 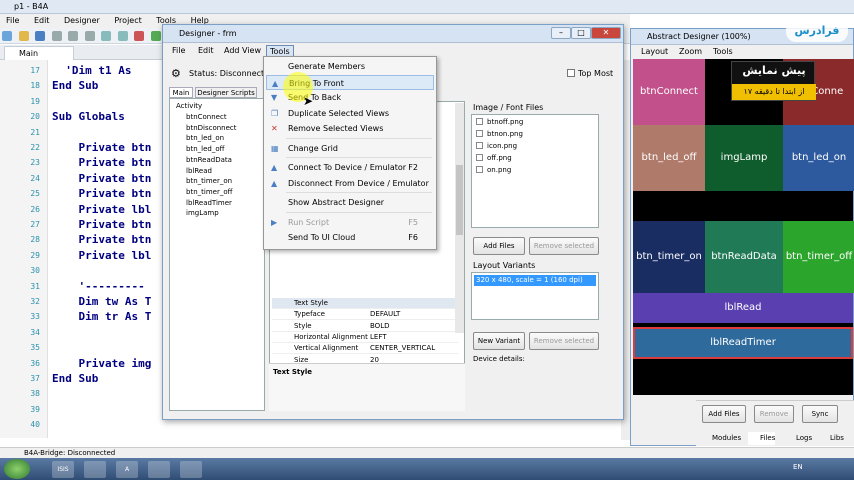 I want to click on menu-item-send-to-ui-cloud: Send To UI Cloud F6, so click(x=350, y=237).